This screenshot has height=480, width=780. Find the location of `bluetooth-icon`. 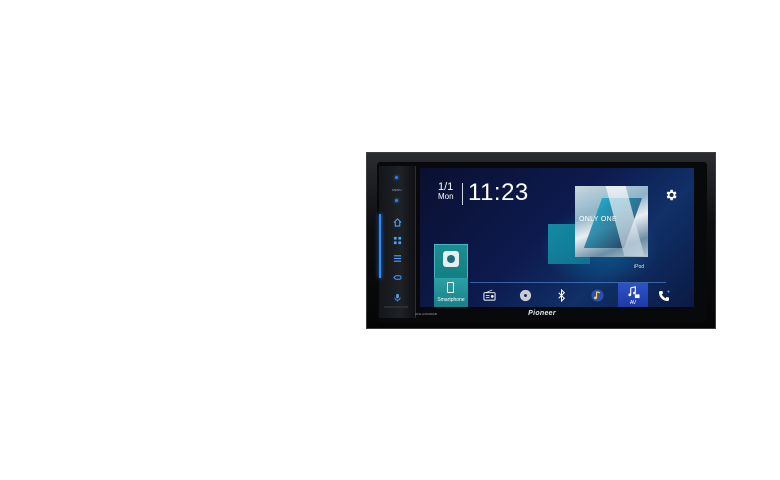

bluetooth-icon is located at coordinates (561, 295).